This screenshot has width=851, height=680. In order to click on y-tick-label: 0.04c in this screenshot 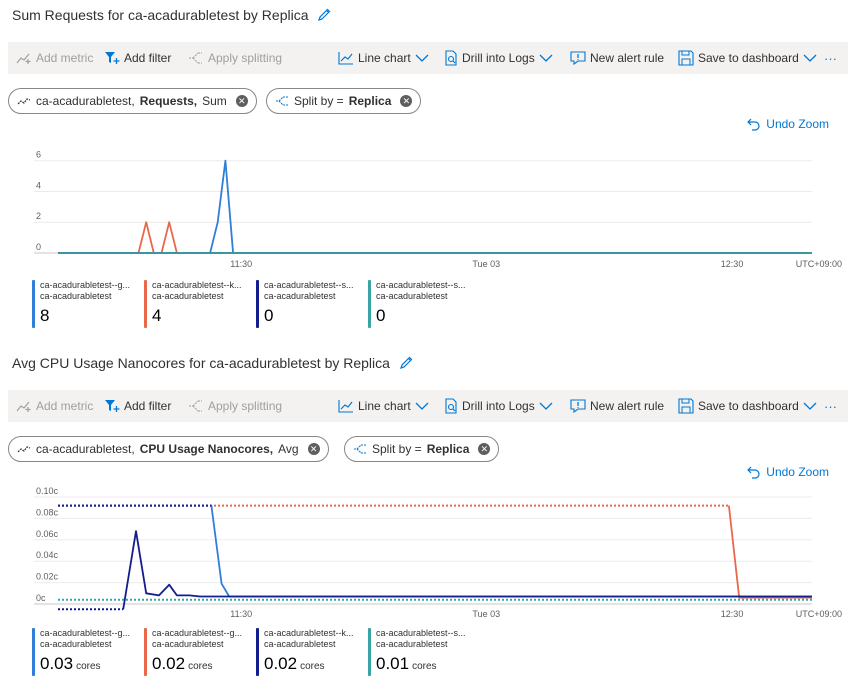, I will do `click(47, 555)`.